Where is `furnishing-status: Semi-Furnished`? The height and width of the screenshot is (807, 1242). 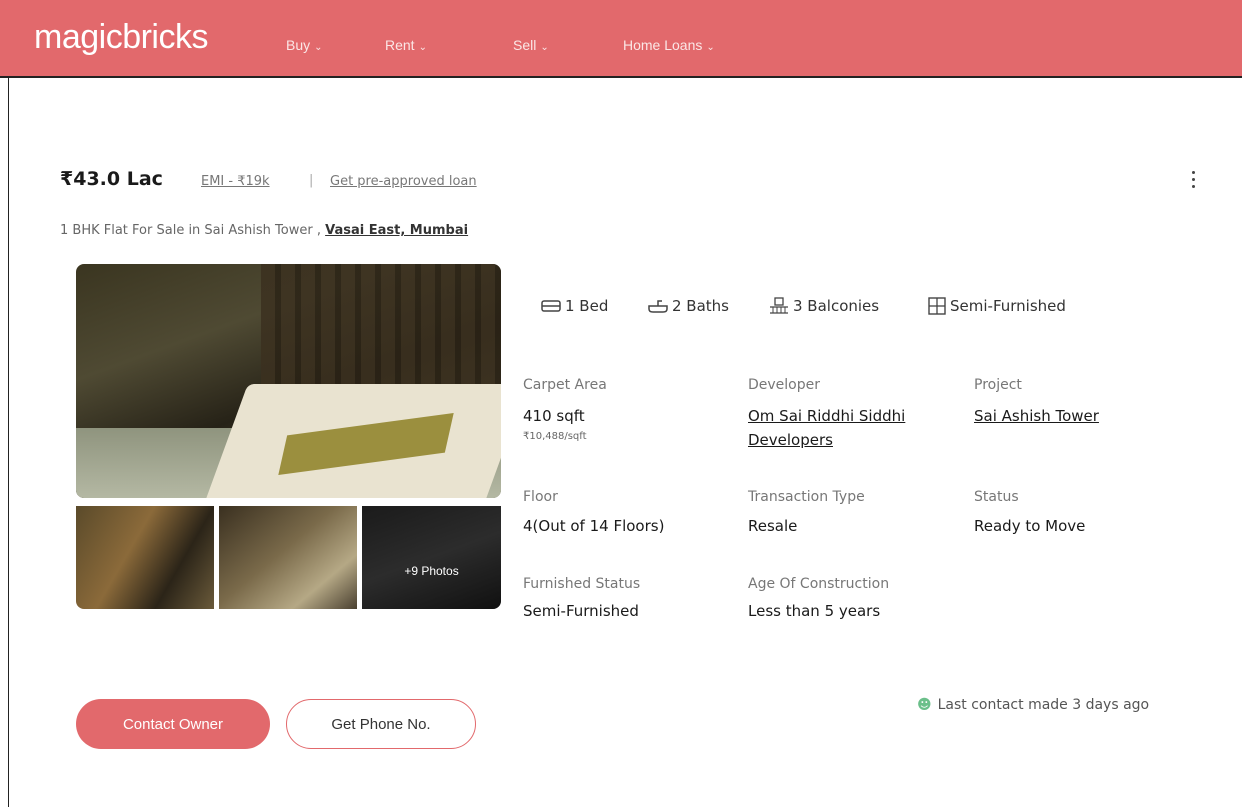 furnishing-status: Semi-Furnished is located at coordinates (1008, 306).